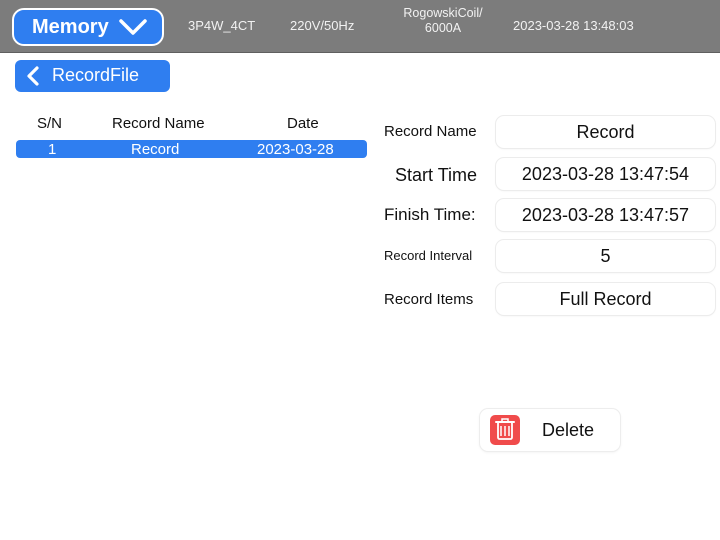 The height and width of the screenshot is (540, 720). What do you see at coordinates (605, 256) in the screenshot?
I see `record-interval-field: 5` at bounding box center [605, 256].